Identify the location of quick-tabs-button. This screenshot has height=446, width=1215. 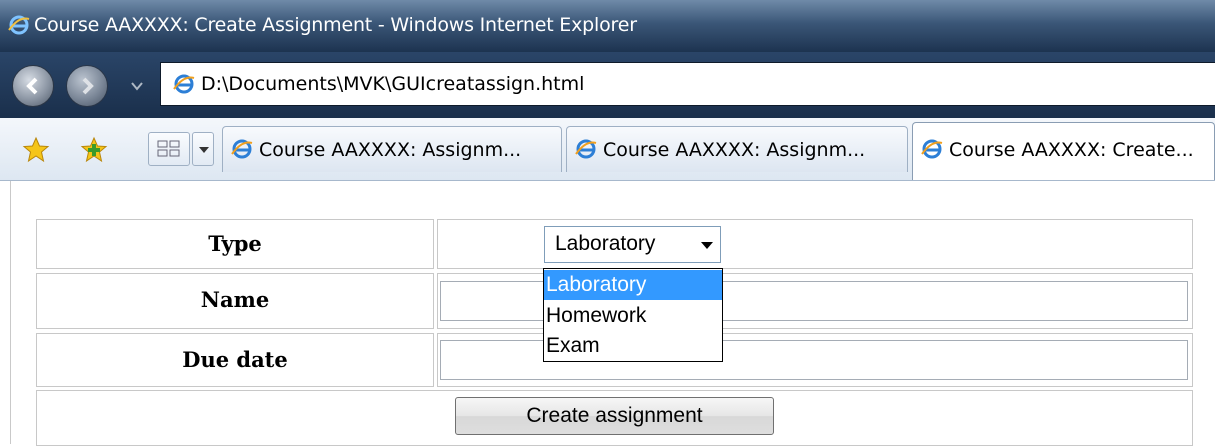
(169, 149).